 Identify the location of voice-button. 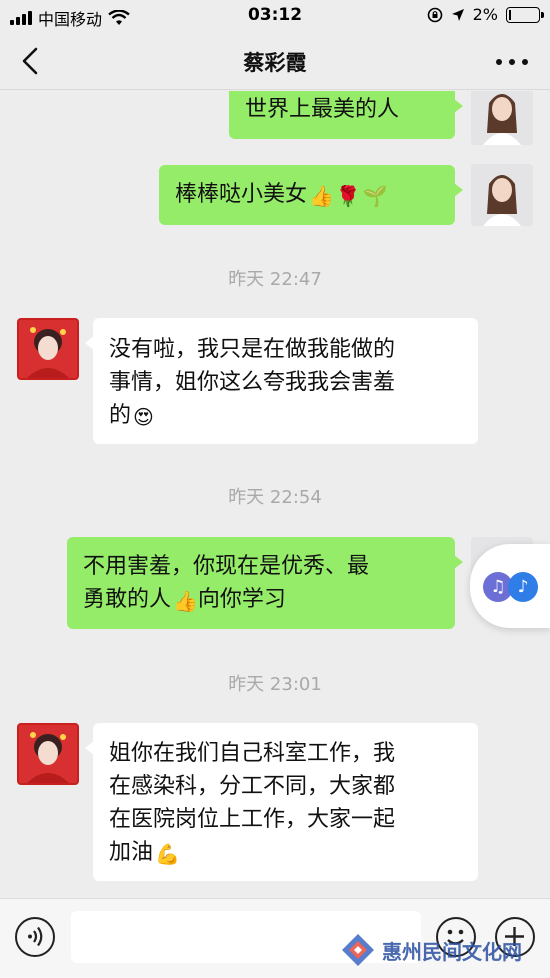
(35, 937).